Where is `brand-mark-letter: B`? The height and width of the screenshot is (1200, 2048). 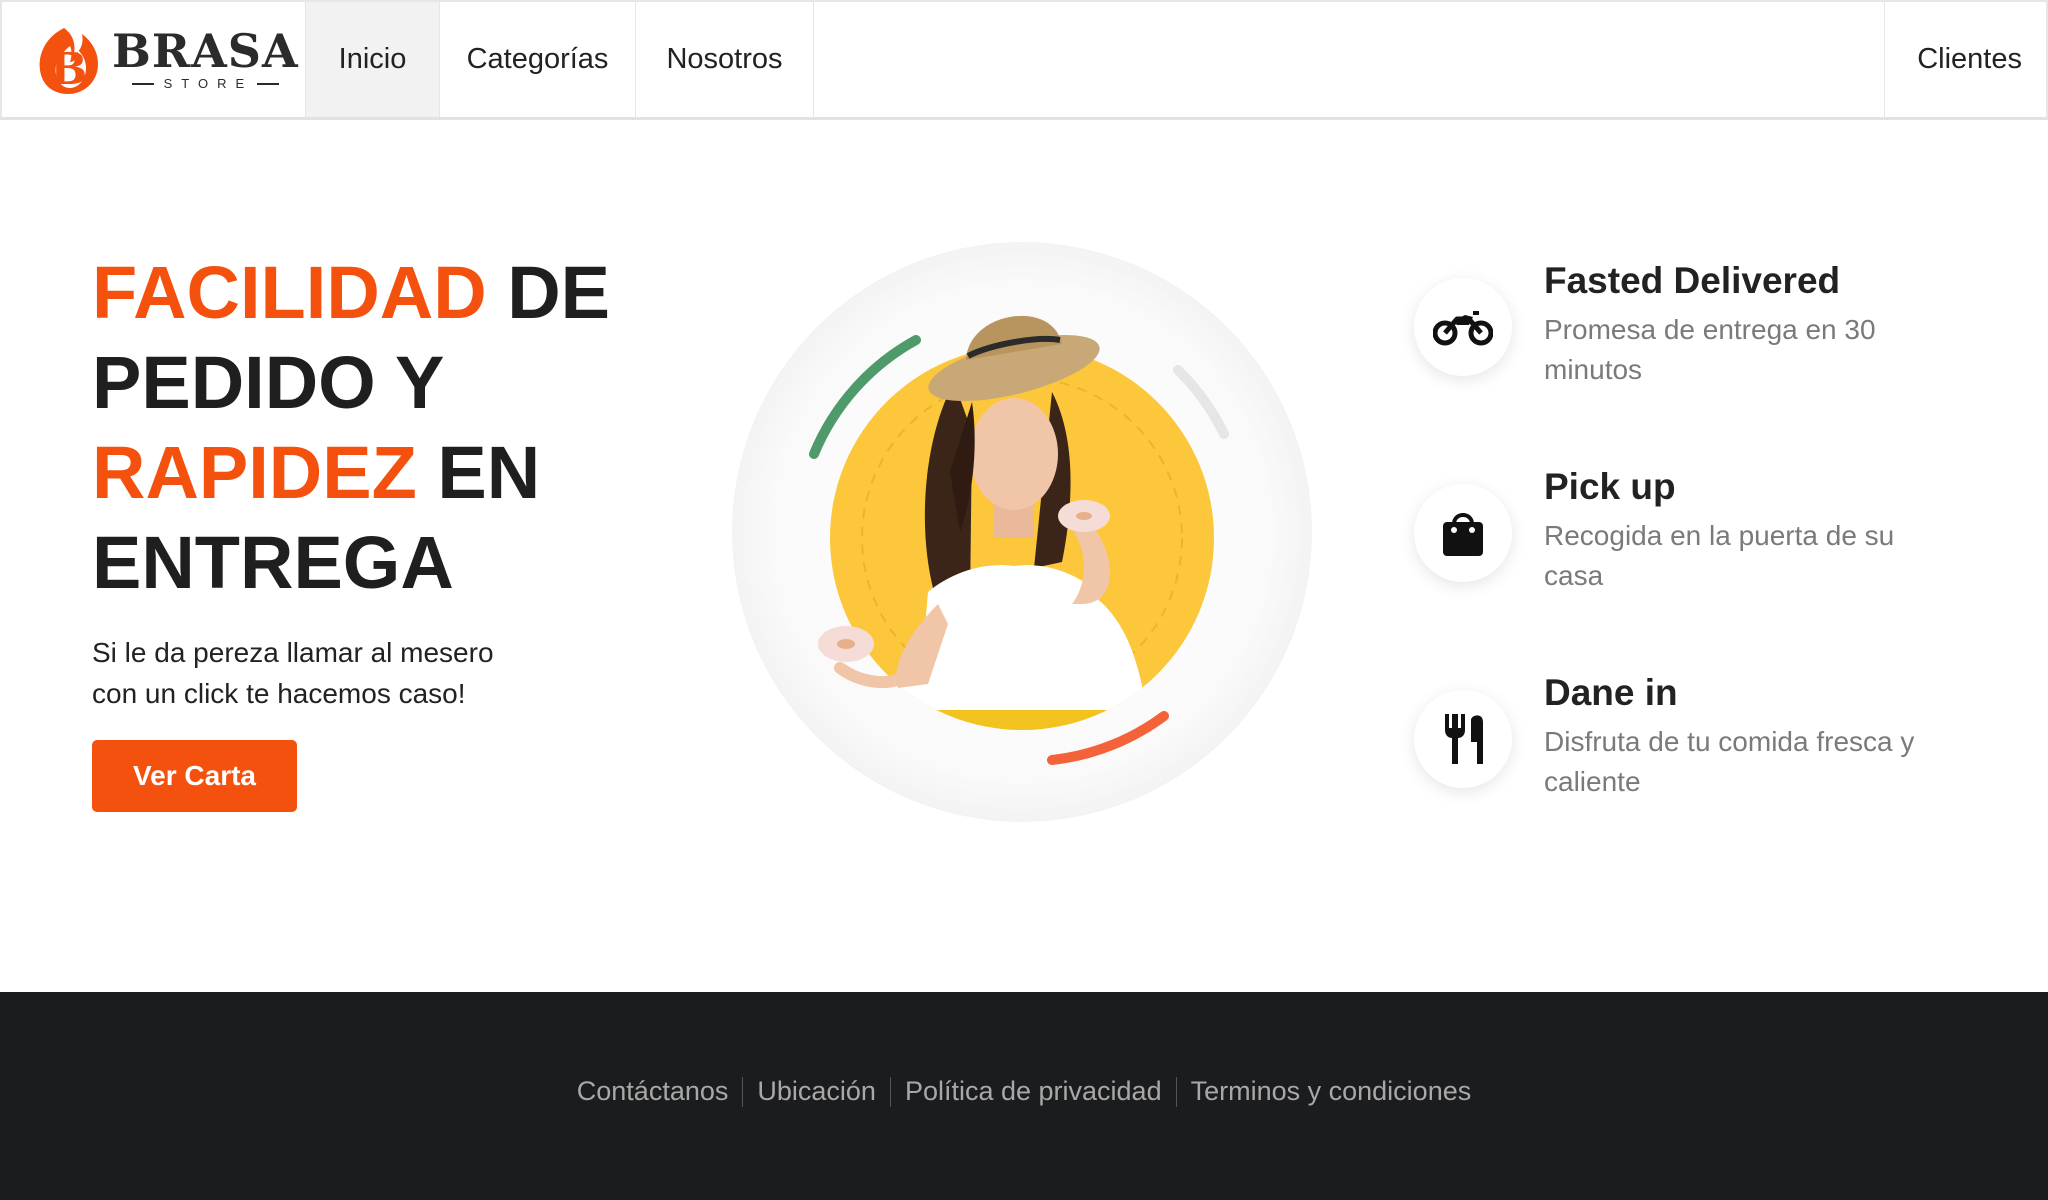 brand-mark-letter: B is located at coordinates (68, 69).